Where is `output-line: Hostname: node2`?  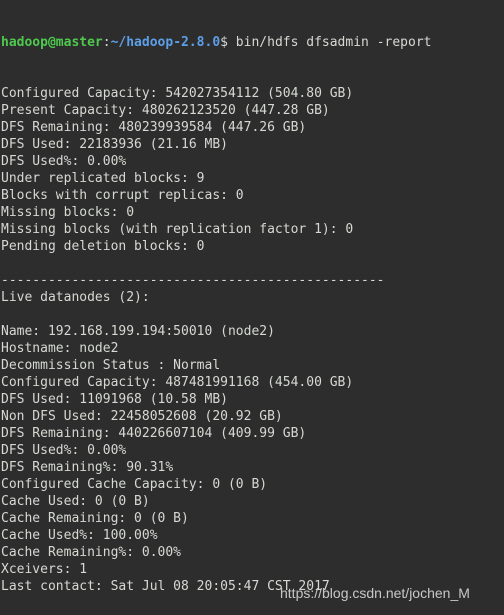
output-line: Hostname: node2 is located at coordinates (60, 348).